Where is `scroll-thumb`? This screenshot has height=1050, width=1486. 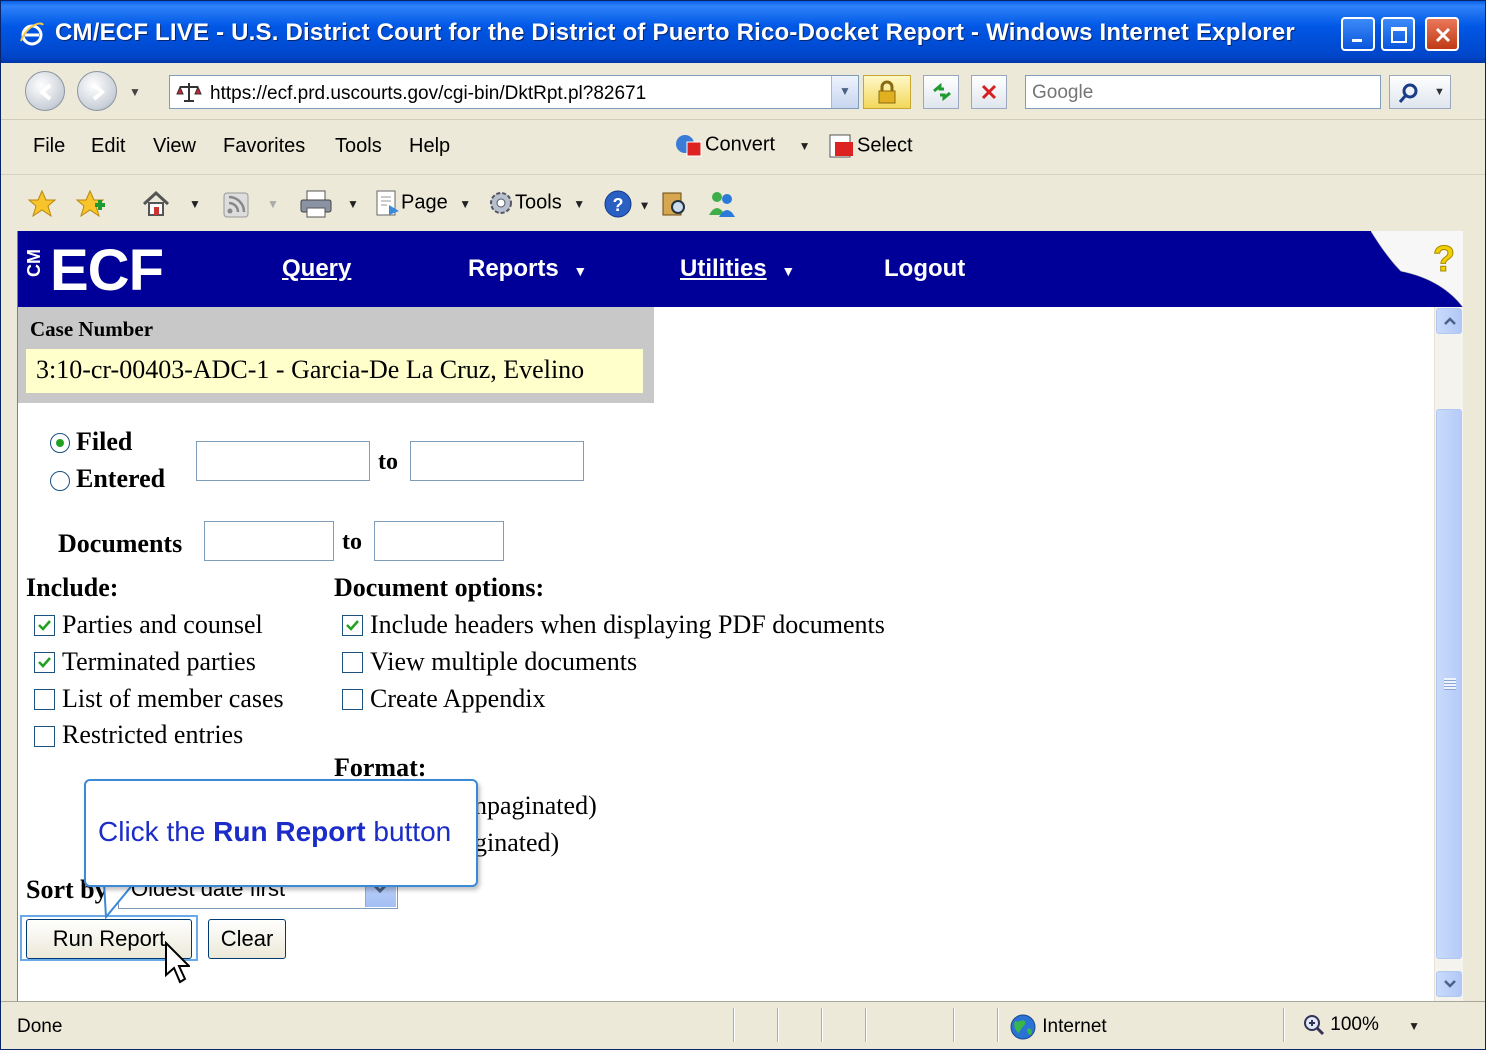
scroll-thumb is located at coordinates (1449, 684).